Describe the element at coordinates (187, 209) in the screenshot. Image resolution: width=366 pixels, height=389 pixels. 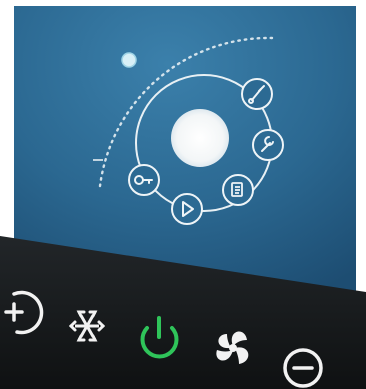
I see `play-button` at that location.